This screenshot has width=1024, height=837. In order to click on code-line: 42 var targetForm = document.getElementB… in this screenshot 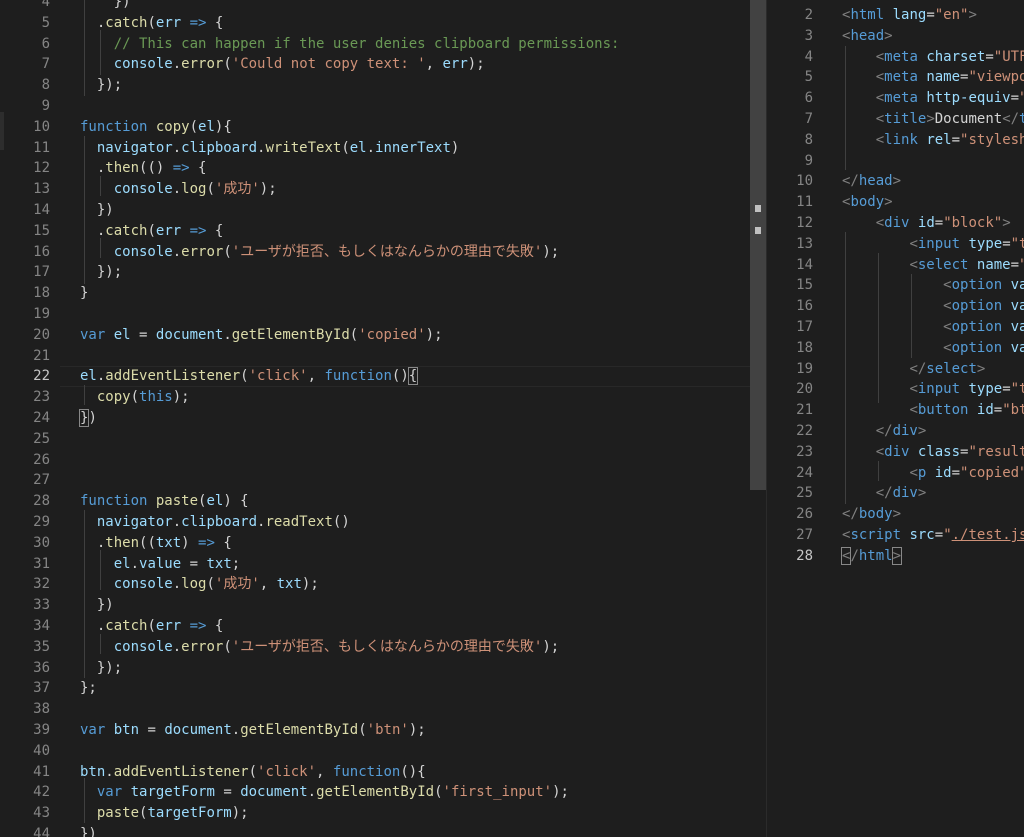, I will do `click(383, 792)`.